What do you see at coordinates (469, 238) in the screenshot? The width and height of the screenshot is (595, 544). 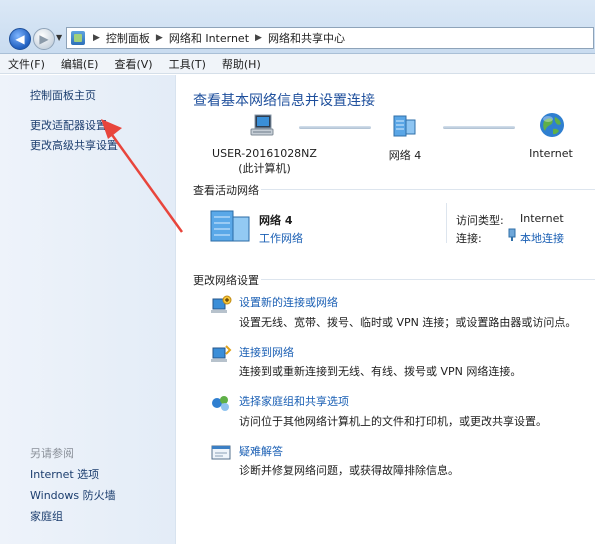 I see `connection-label: 连接:` at bounding box center [469, 238].